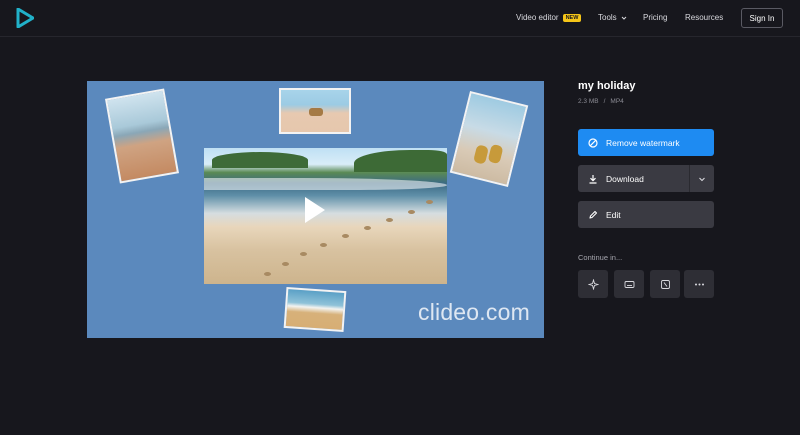 The height and width of the screenshot is (435, 800). Describe the element at coordinates (643, 142) in the screenshot. I see `remove-watermark-label: Remove watermark` at that location.